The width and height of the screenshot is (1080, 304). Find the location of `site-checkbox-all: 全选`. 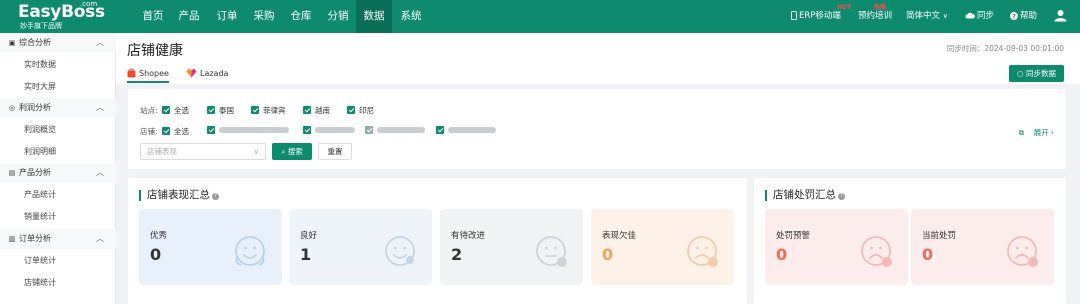

site-checkbox-all: 全选 is located at coordinates (175, 110).